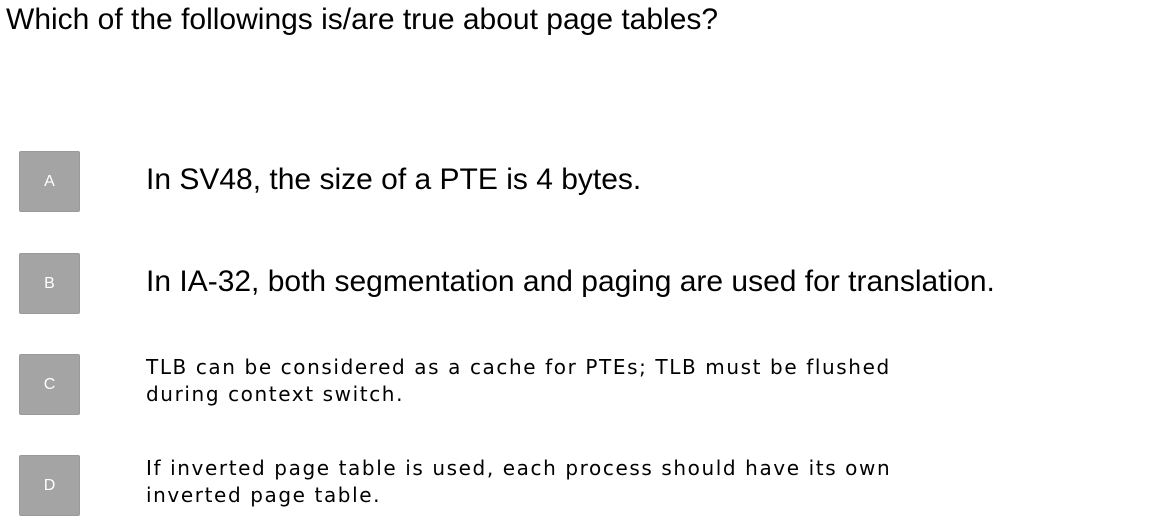 The image size is (1149, 524). I want to click on option-a-line-1: In SV48, the size of a PTE is 4 bytes., so click(394, 179).